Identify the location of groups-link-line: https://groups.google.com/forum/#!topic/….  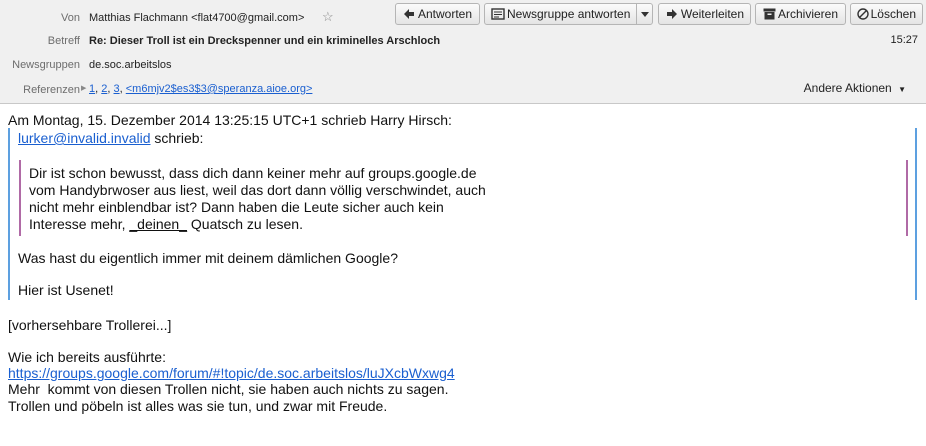
(231, 373).